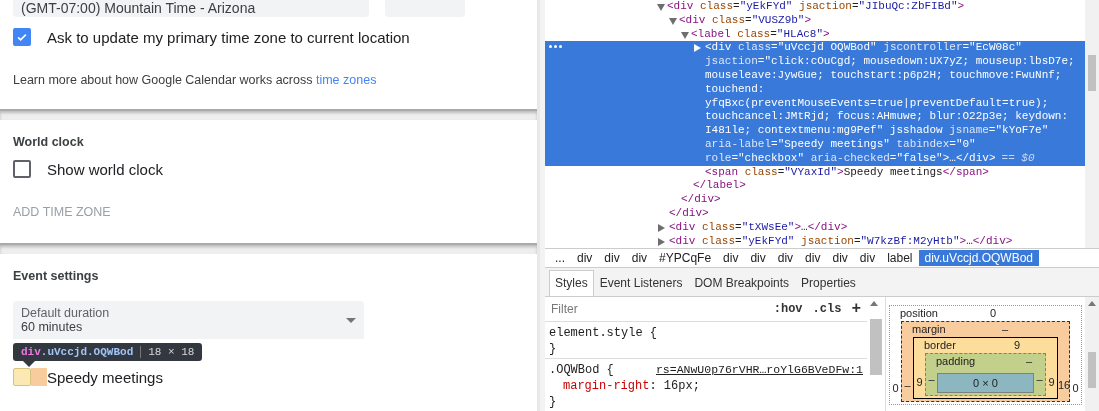 This screenshot has width=1099, height=411. Describe the element at coordinates (827, 309) in the screenshot. I see `class-toggle-button: .cls` at that location.